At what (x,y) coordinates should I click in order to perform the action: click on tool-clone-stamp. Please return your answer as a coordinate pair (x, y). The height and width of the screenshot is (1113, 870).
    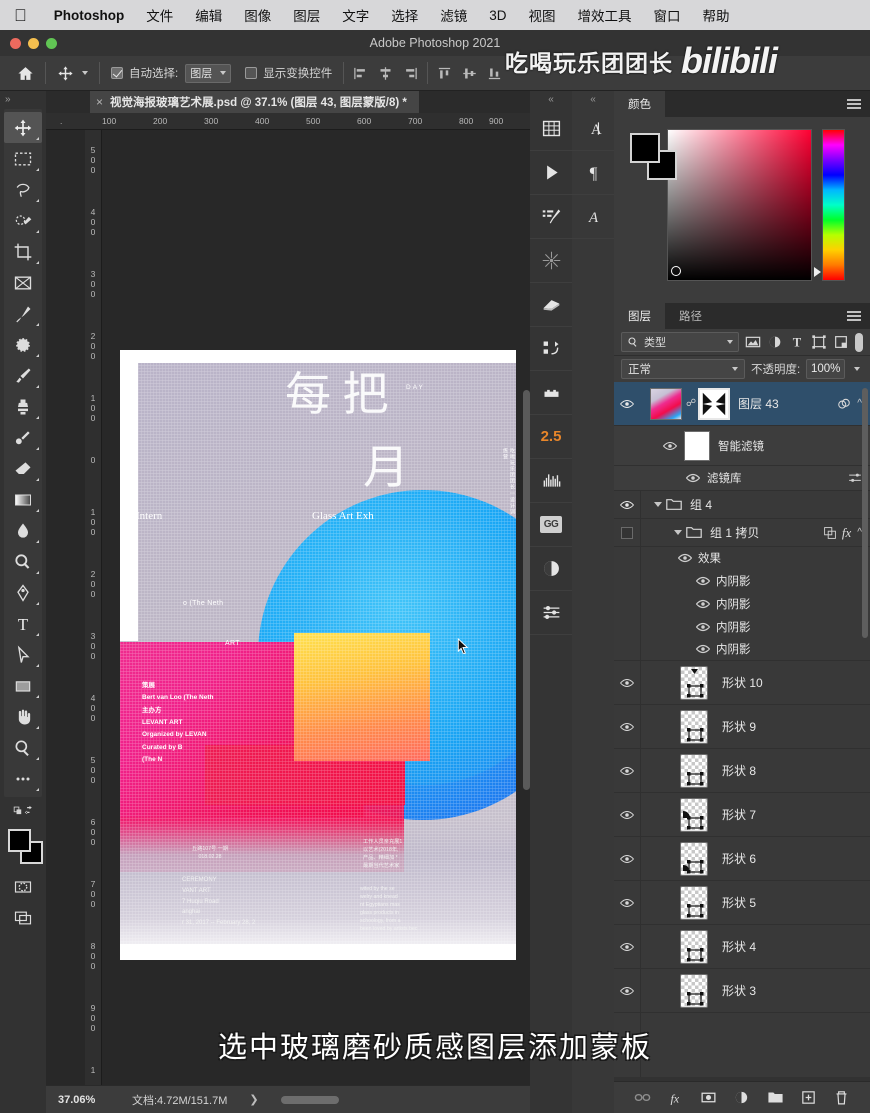
    Looking at the image, I should click on (23, 406).